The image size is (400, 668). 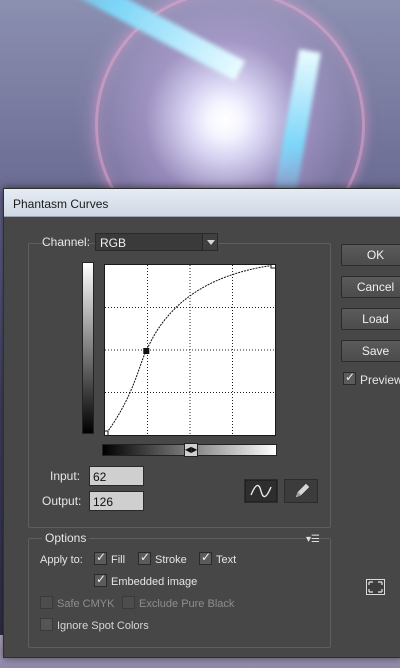 I want to click on curve-graph, so click(x=190, y=350).